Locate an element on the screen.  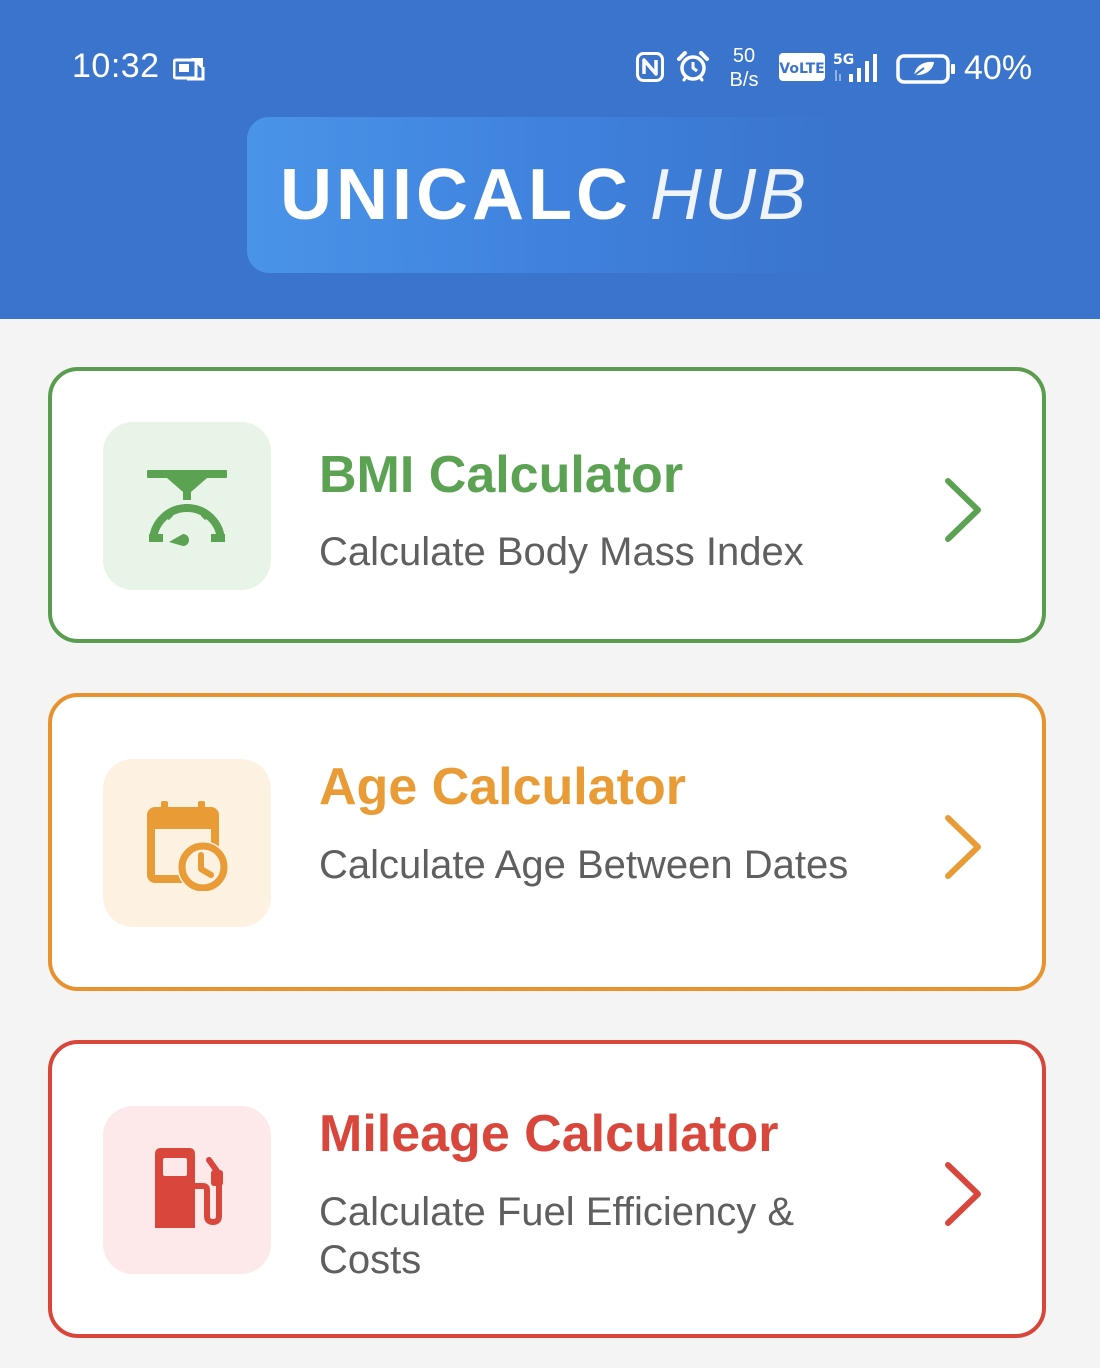
calendar-clock-icon is located at coordinates (188, 846).